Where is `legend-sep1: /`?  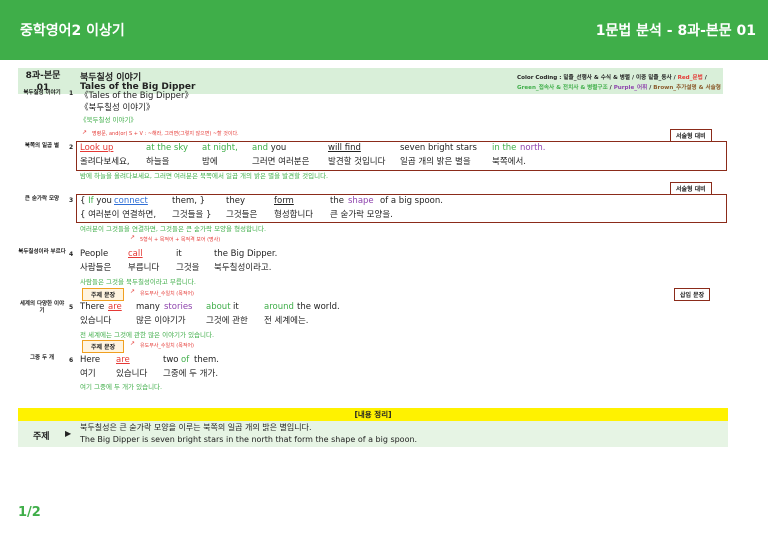
legend-sep1: / is located at coordinates (704, 78).